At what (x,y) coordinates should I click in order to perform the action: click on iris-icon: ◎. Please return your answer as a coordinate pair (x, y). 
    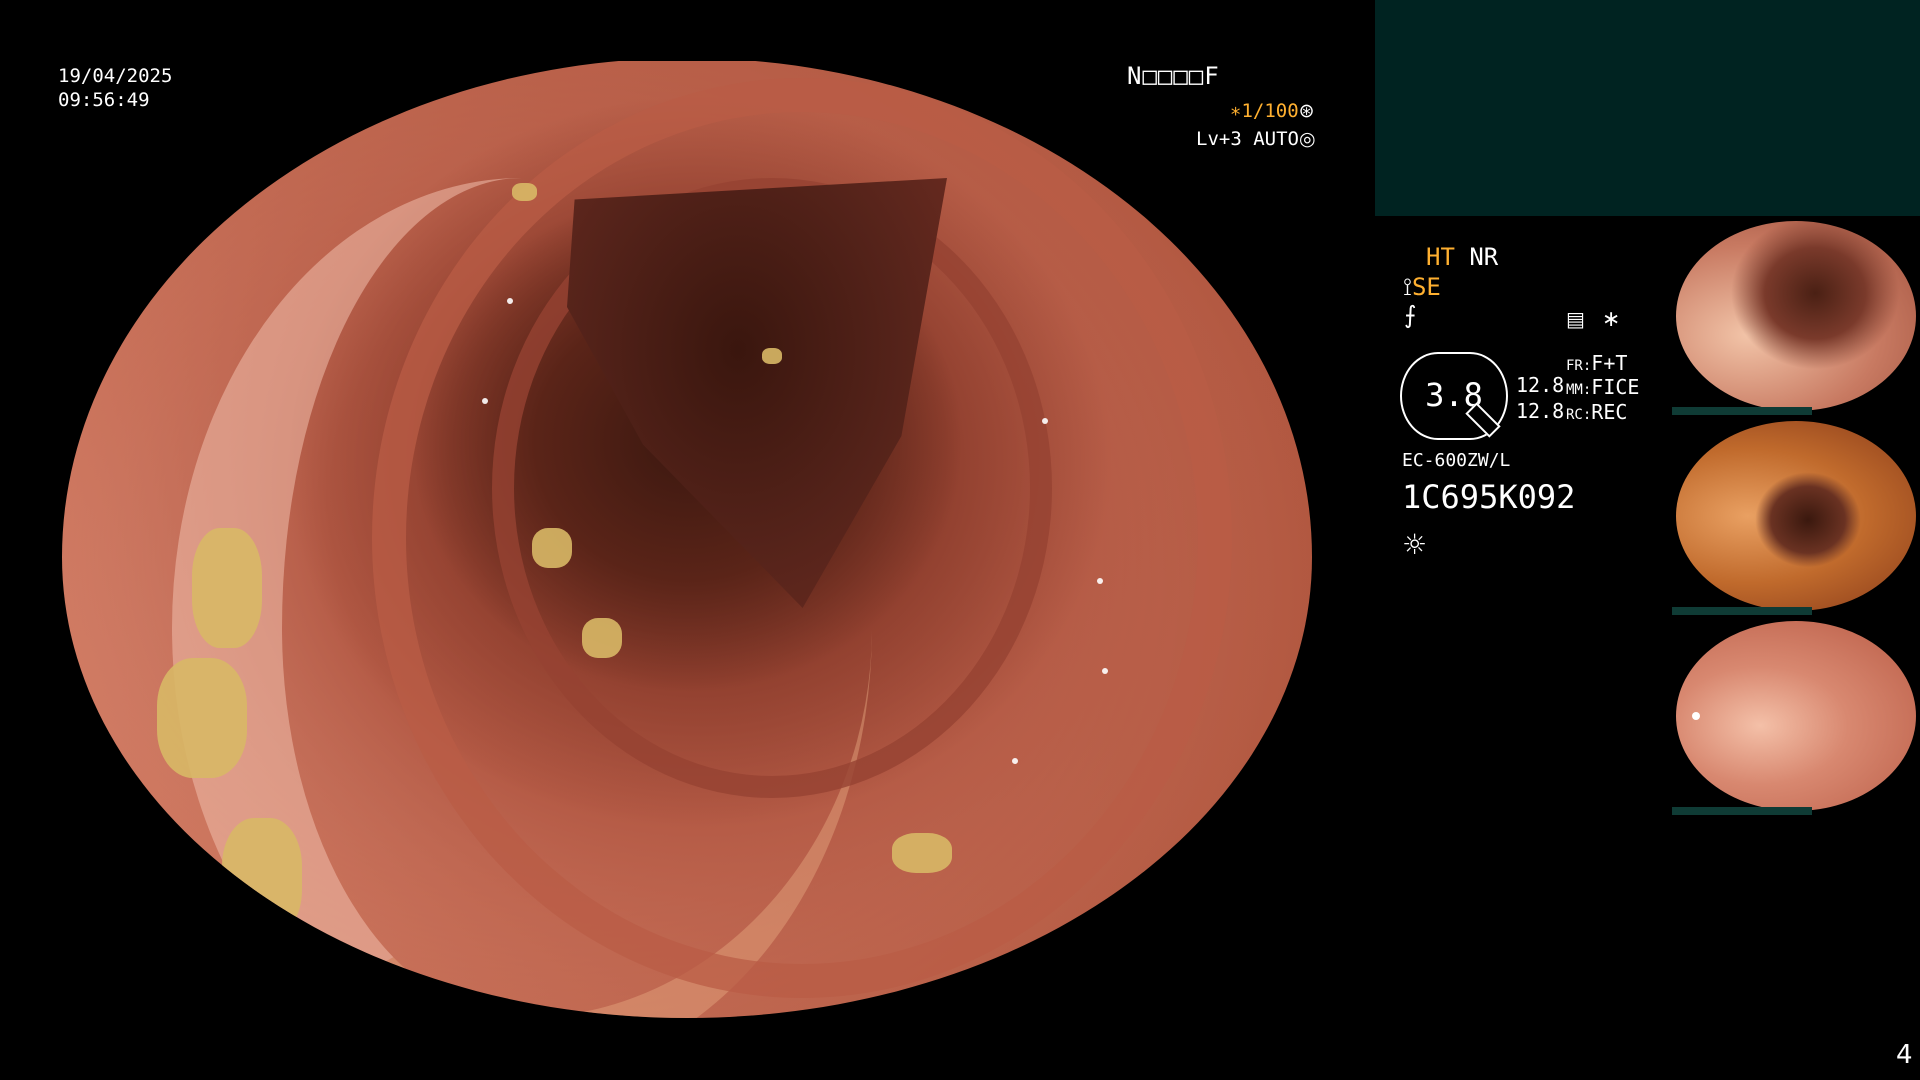
    Looking at the image, I should click on (1307, 139).